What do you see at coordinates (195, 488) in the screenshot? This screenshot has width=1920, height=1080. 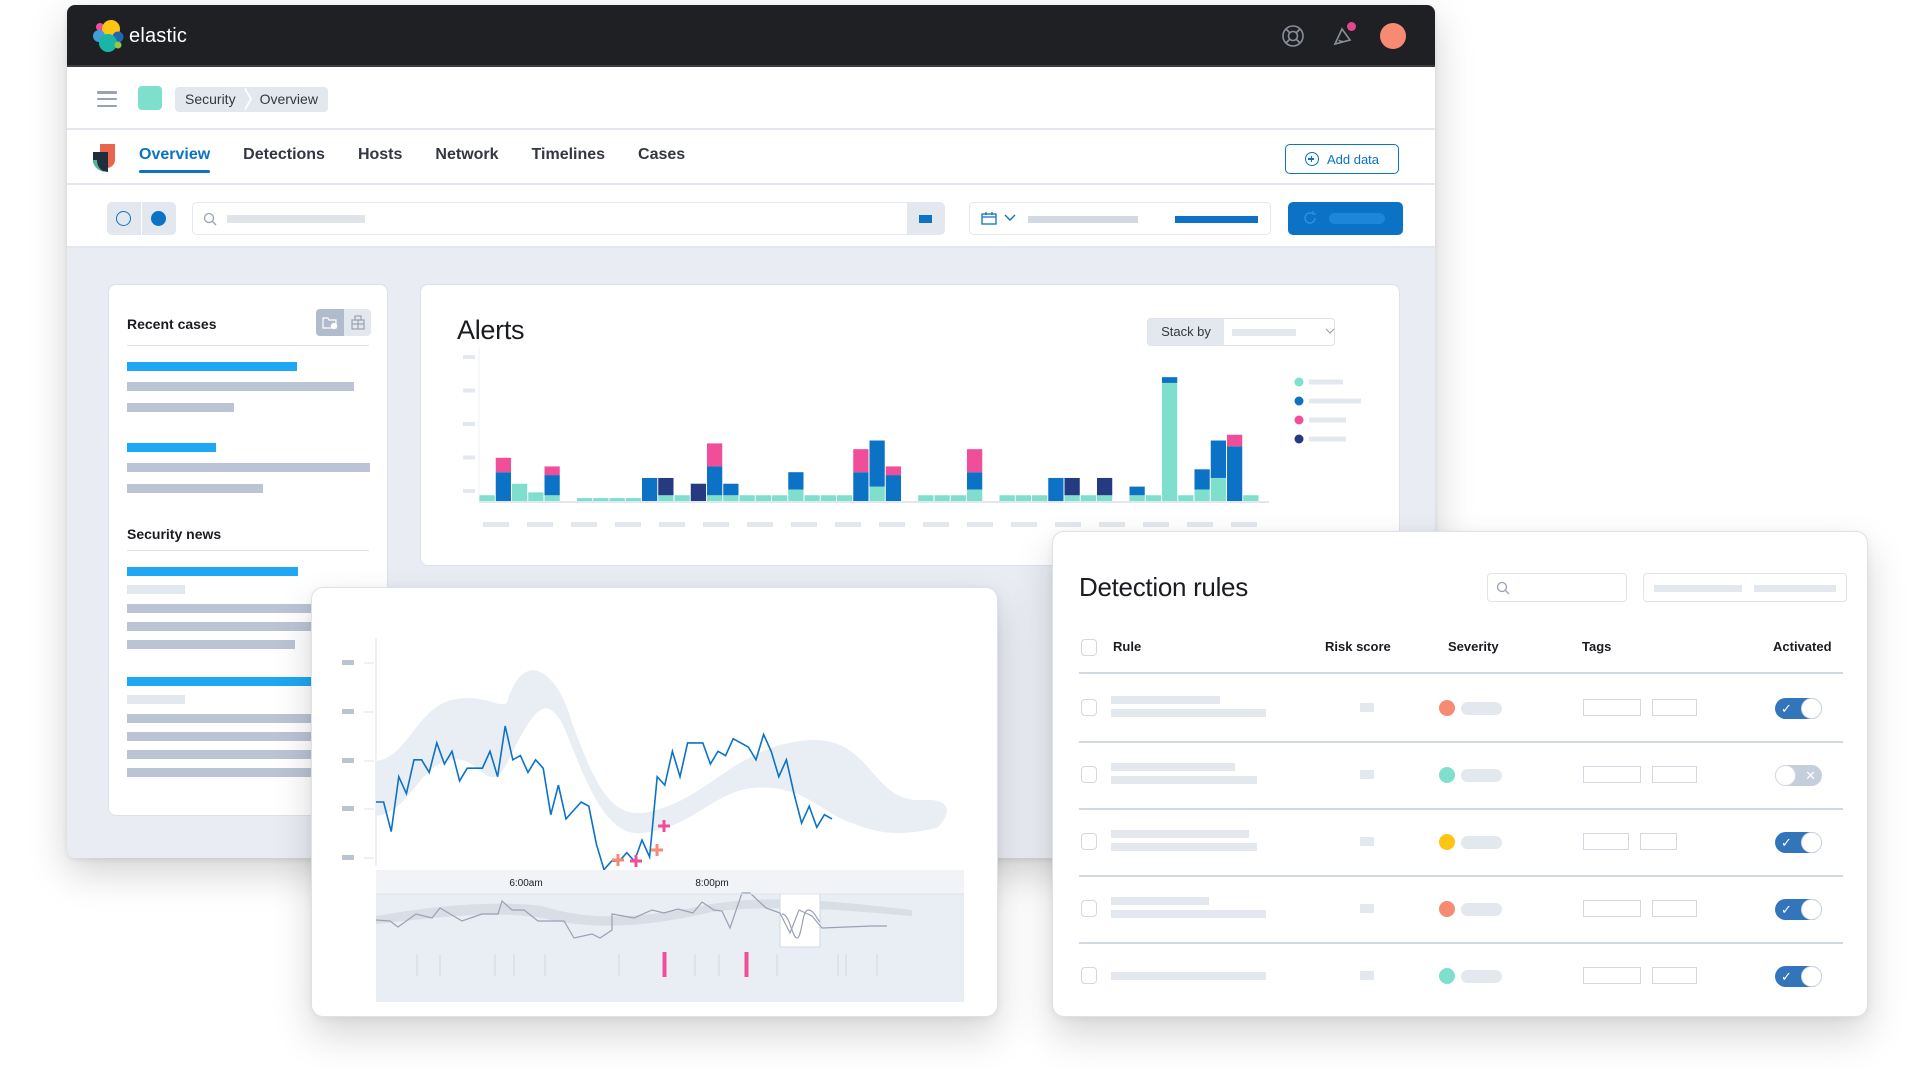 I see `case-text-line` at bounding box center [195, 488].